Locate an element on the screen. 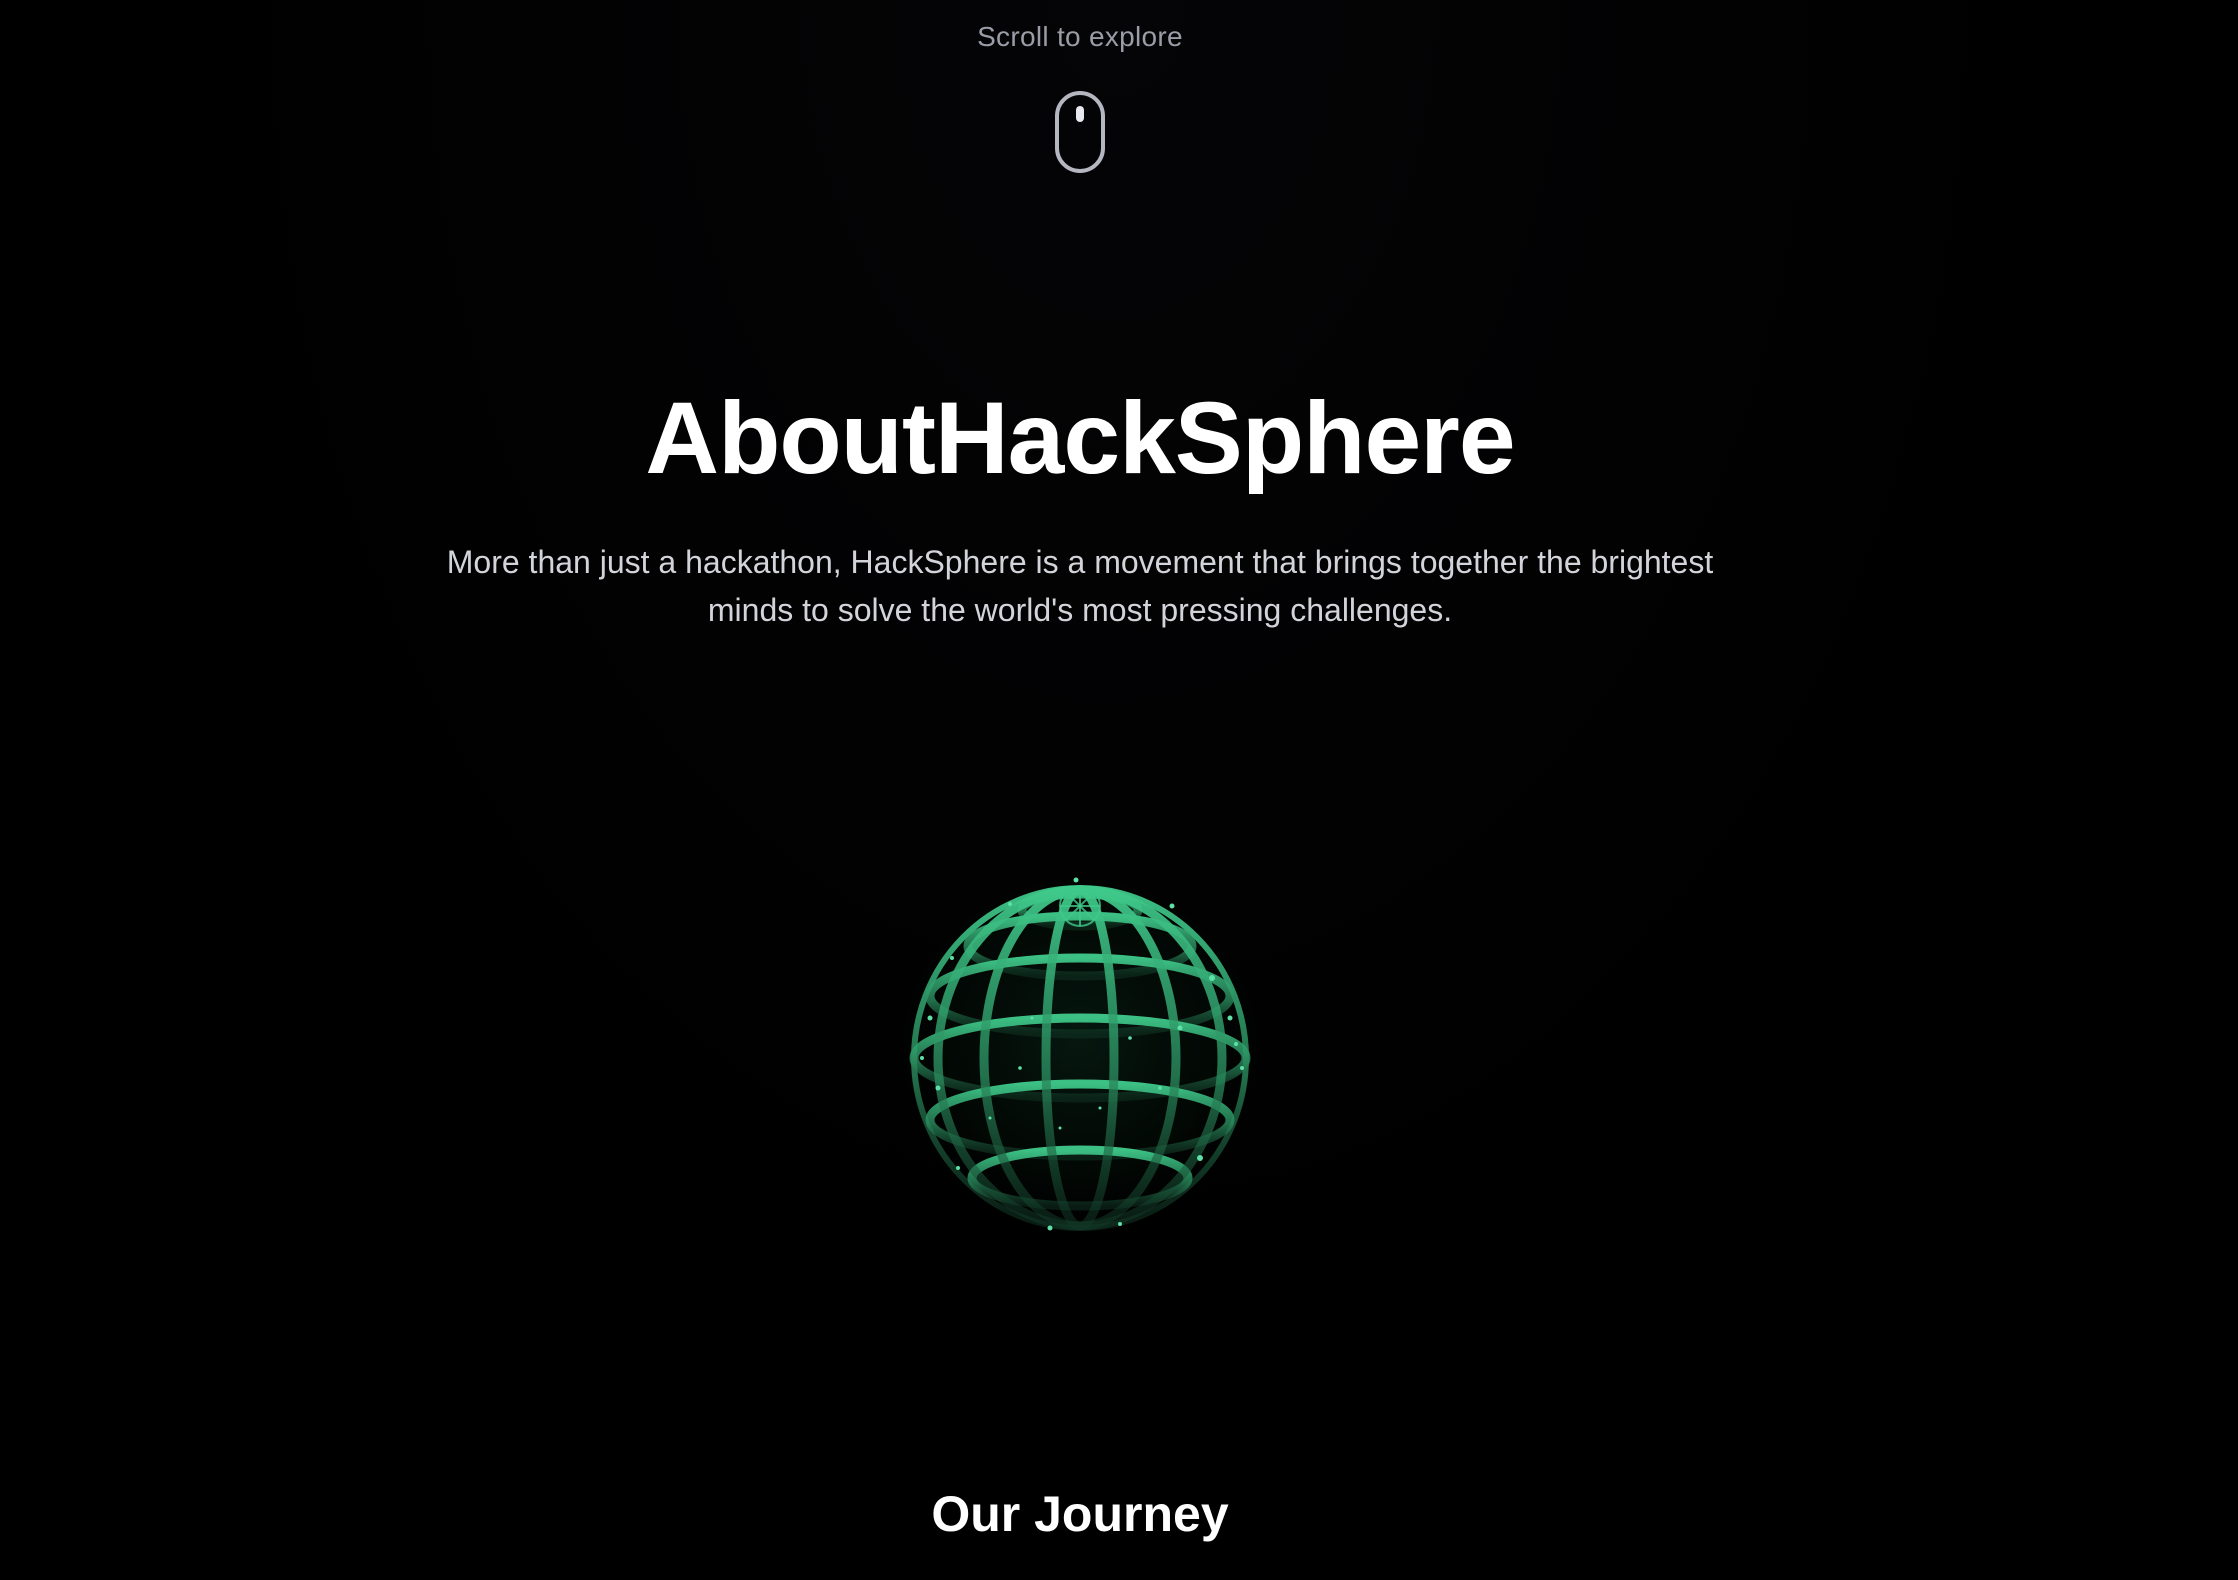  about-title: AboutHackSphere is located at coordinates (1080, 438).